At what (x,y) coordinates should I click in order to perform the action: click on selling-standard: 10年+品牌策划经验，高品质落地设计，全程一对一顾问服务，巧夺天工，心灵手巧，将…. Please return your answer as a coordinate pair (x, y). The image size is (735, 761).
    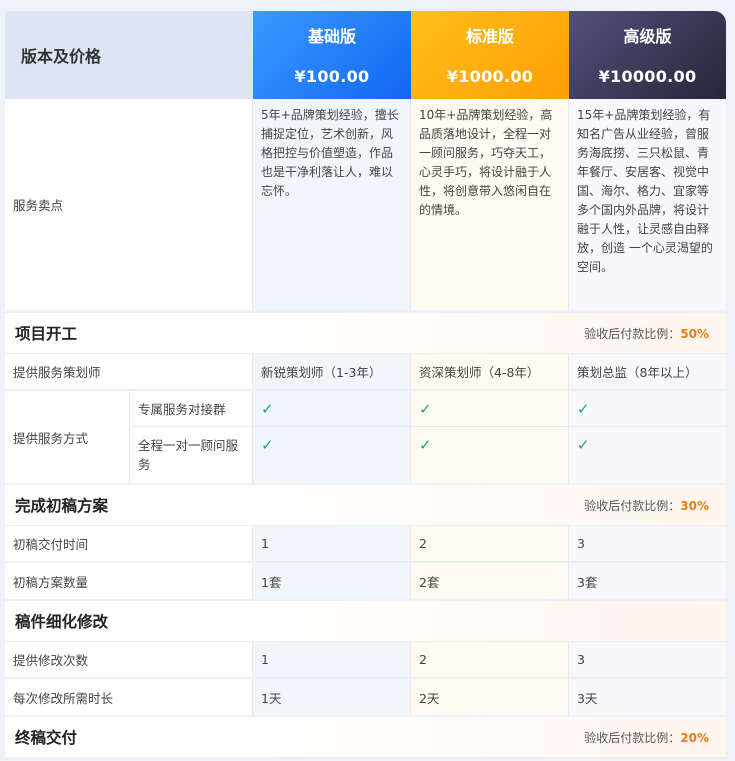
    Looking at the image, I should click on (490, 204).